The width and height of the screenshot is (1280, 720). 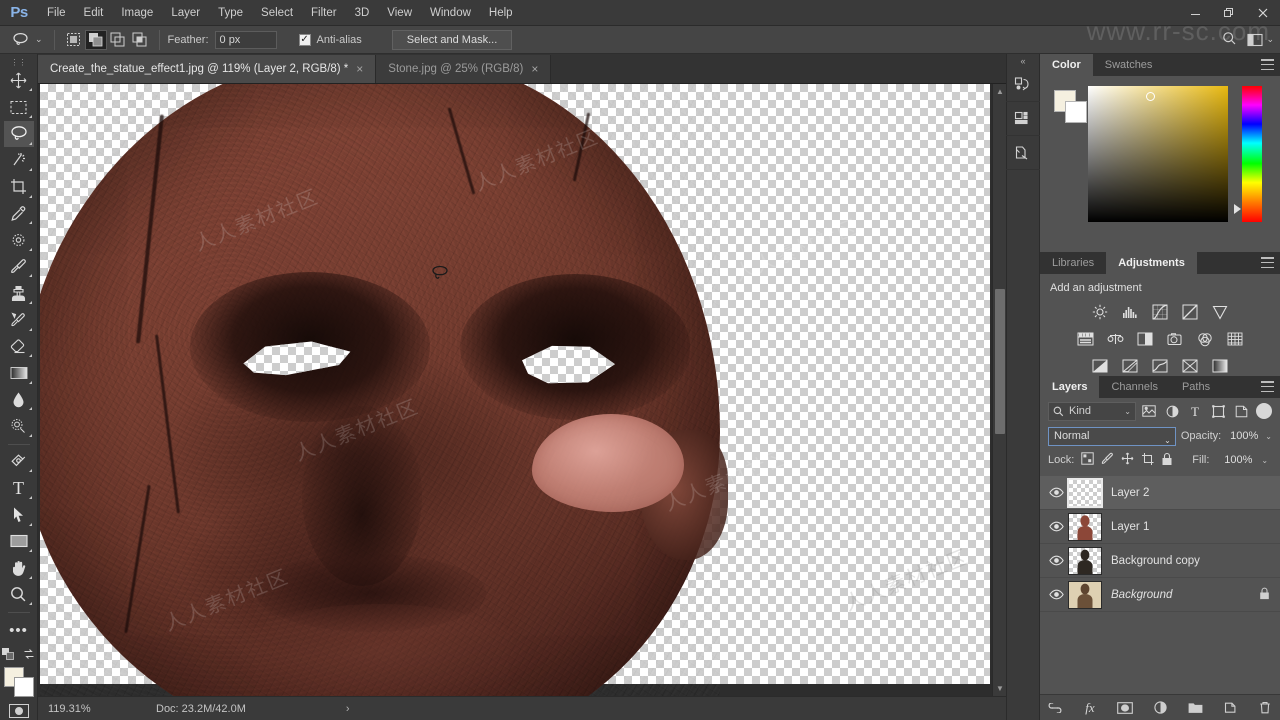 I want to click on tab-channels: Channels, so click(x=1134, y=387).